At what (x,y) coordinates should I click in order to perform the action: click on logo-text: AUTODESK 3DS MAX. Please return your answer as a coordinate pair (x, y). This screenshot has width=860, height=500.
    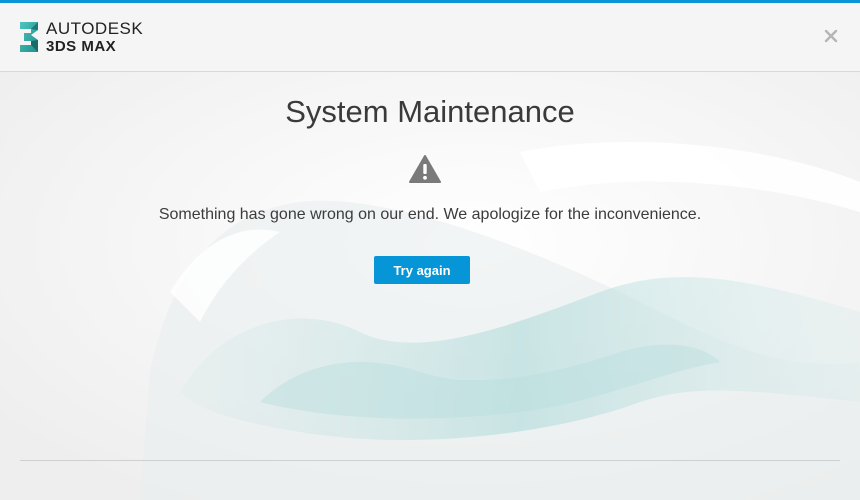
    Looking at the image, I should click on (94, 37).